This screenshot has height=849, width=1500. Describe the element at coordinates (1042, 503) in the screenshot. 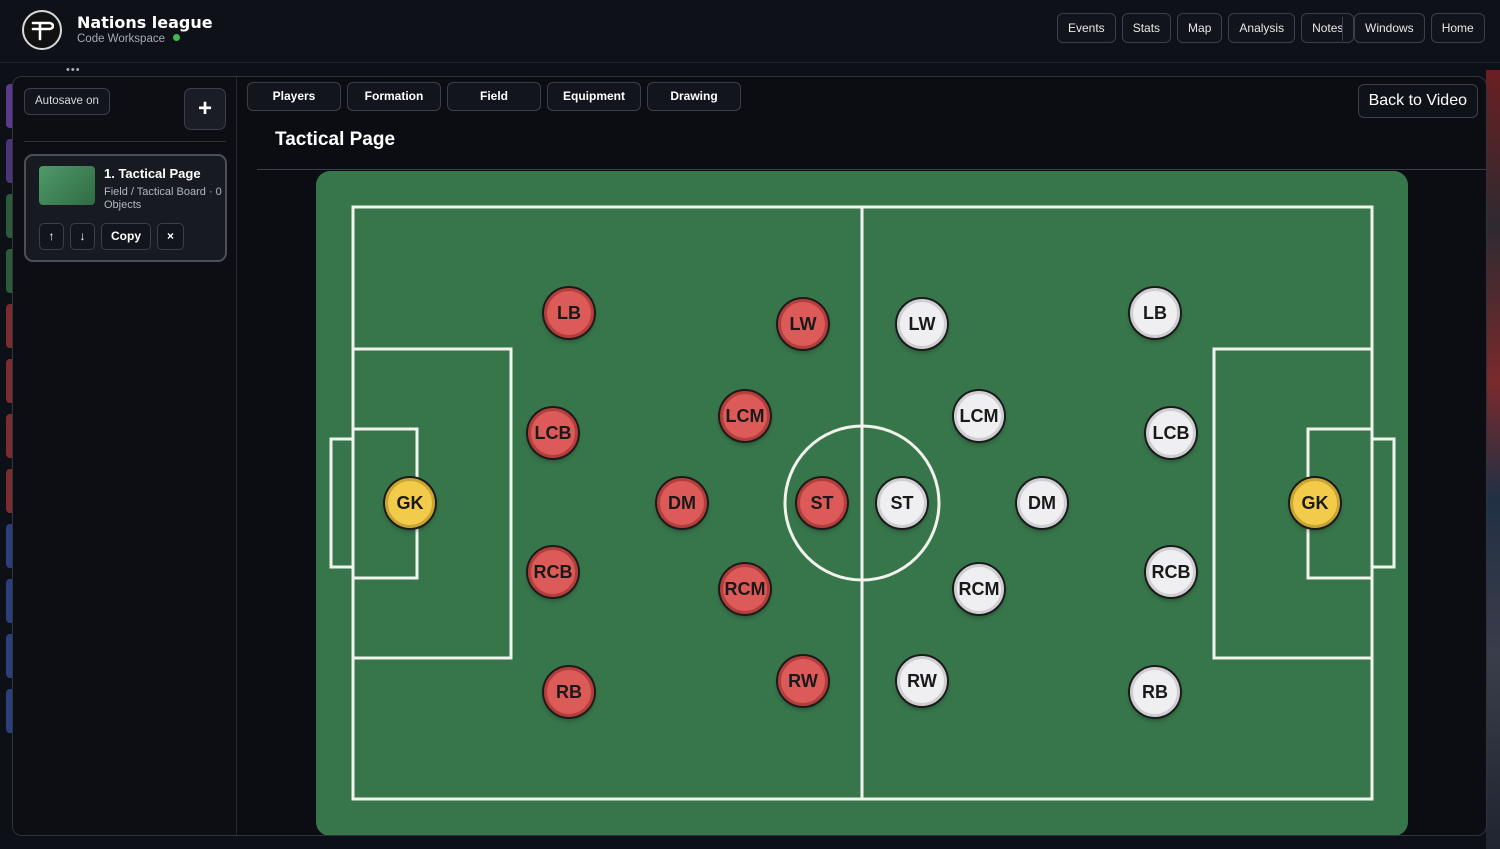

I see `away-player-dm: DM` at that location.